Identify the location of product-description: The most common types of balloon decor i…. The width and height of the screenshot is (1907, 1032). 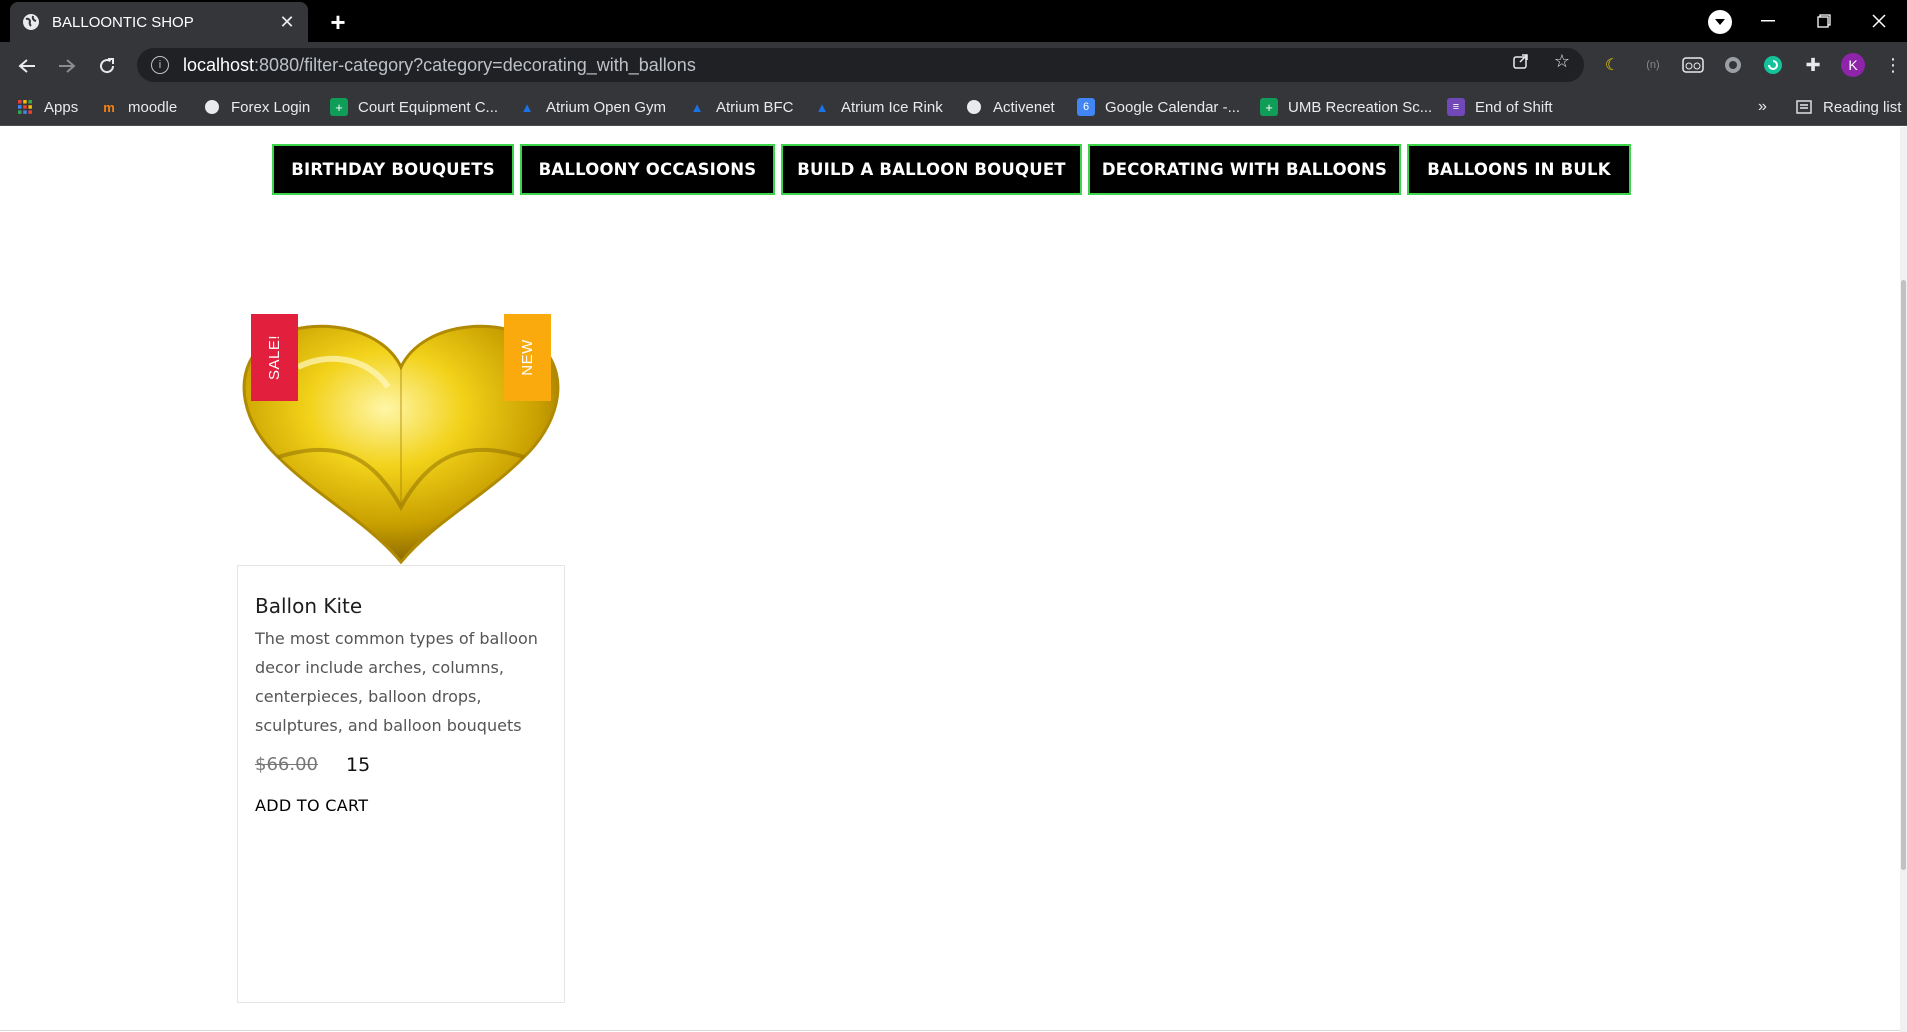
(396, 682).